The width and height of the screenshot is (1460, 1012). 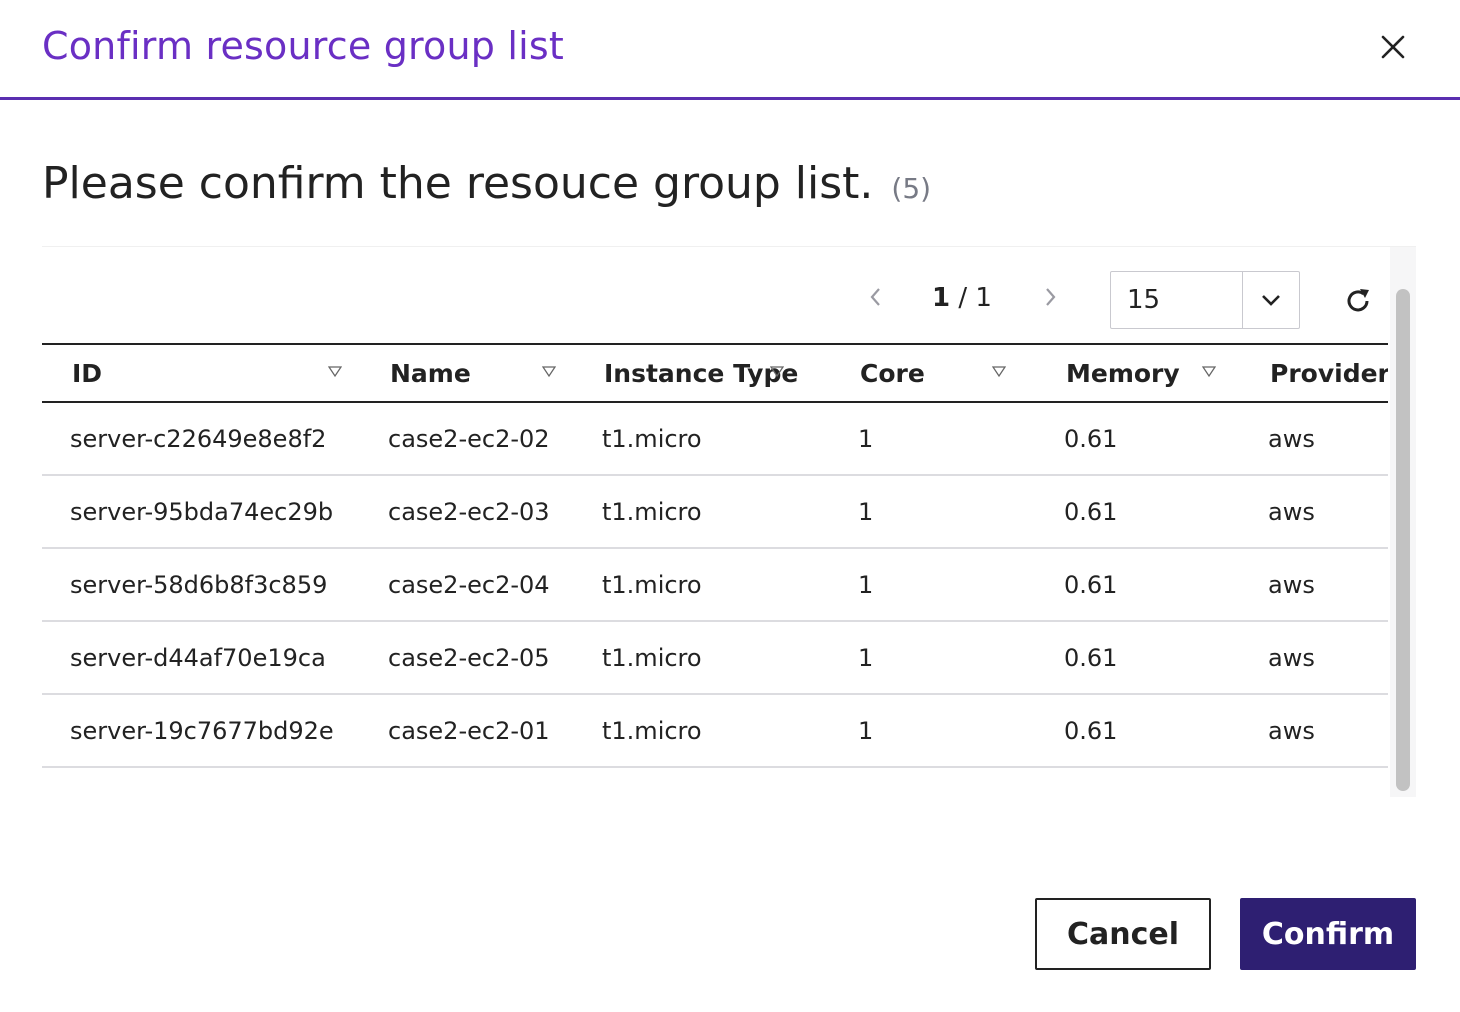 I want to click on section-heading-text: Please confirm the resouce group list., so click(x=458, y=183).